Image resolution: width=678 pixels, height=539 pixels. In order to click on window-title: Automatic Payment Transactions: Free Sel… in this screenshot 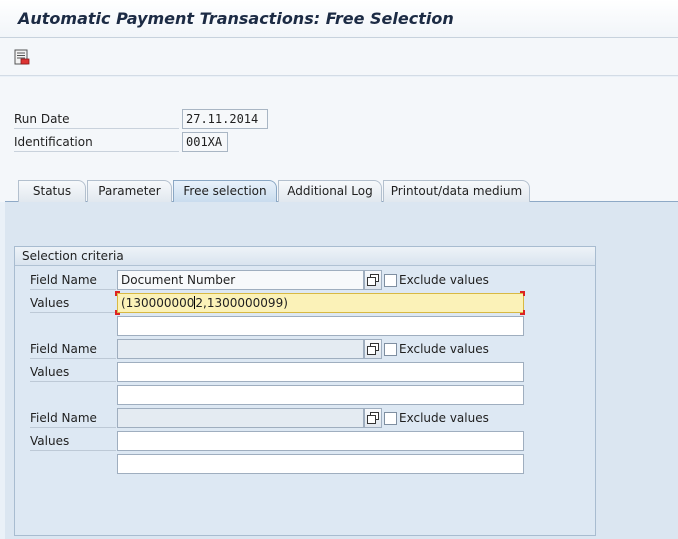, I will do `click(236, 18)`.